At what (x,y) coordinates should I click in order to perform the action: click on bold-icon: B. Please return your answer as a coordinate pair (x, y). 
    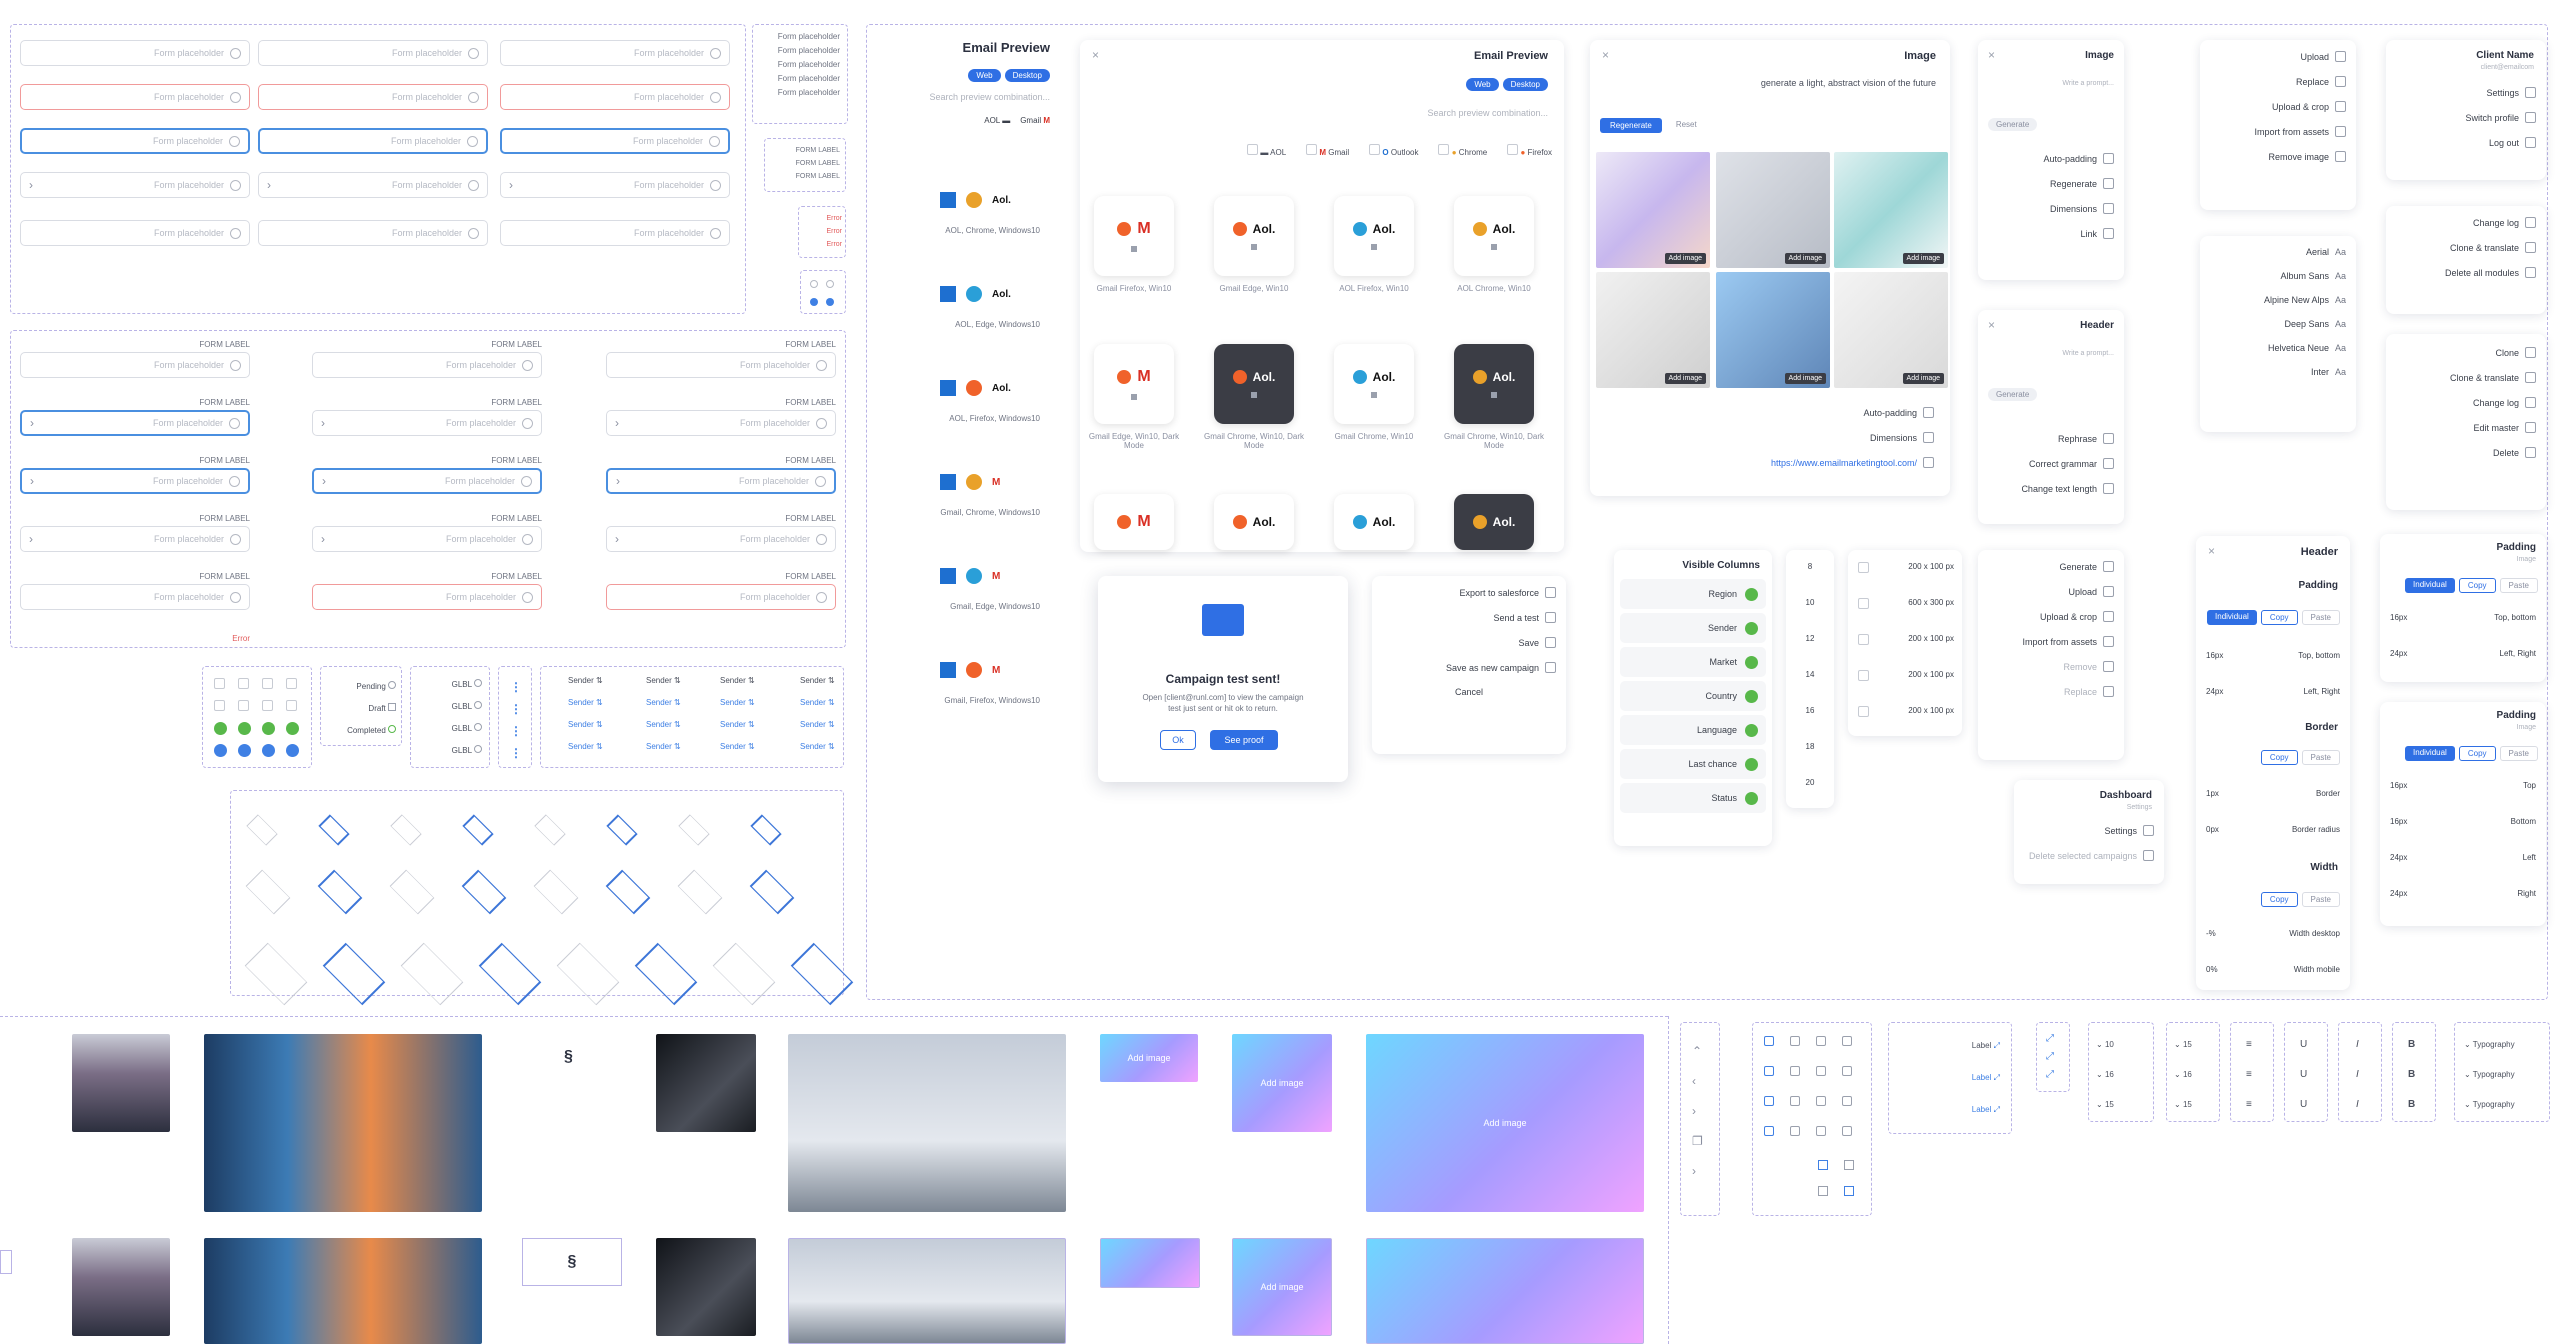
    Looking at the image, I should click on (2411, 1105).